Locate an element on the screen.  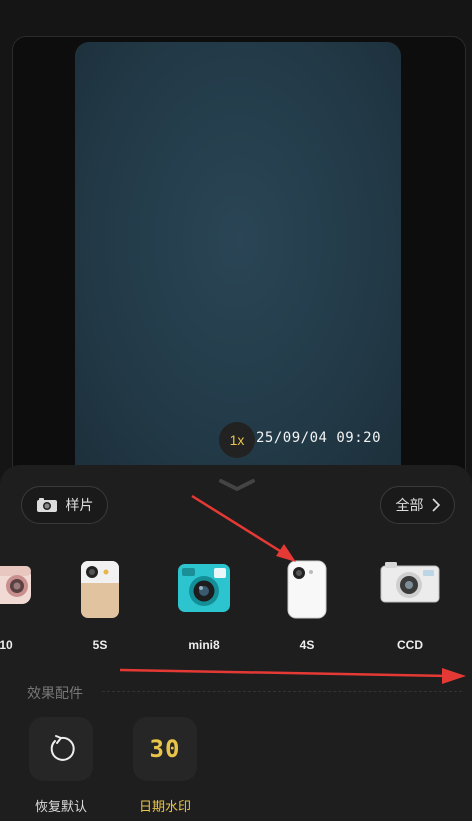
camera-icon is located at coordinates (46, 505).